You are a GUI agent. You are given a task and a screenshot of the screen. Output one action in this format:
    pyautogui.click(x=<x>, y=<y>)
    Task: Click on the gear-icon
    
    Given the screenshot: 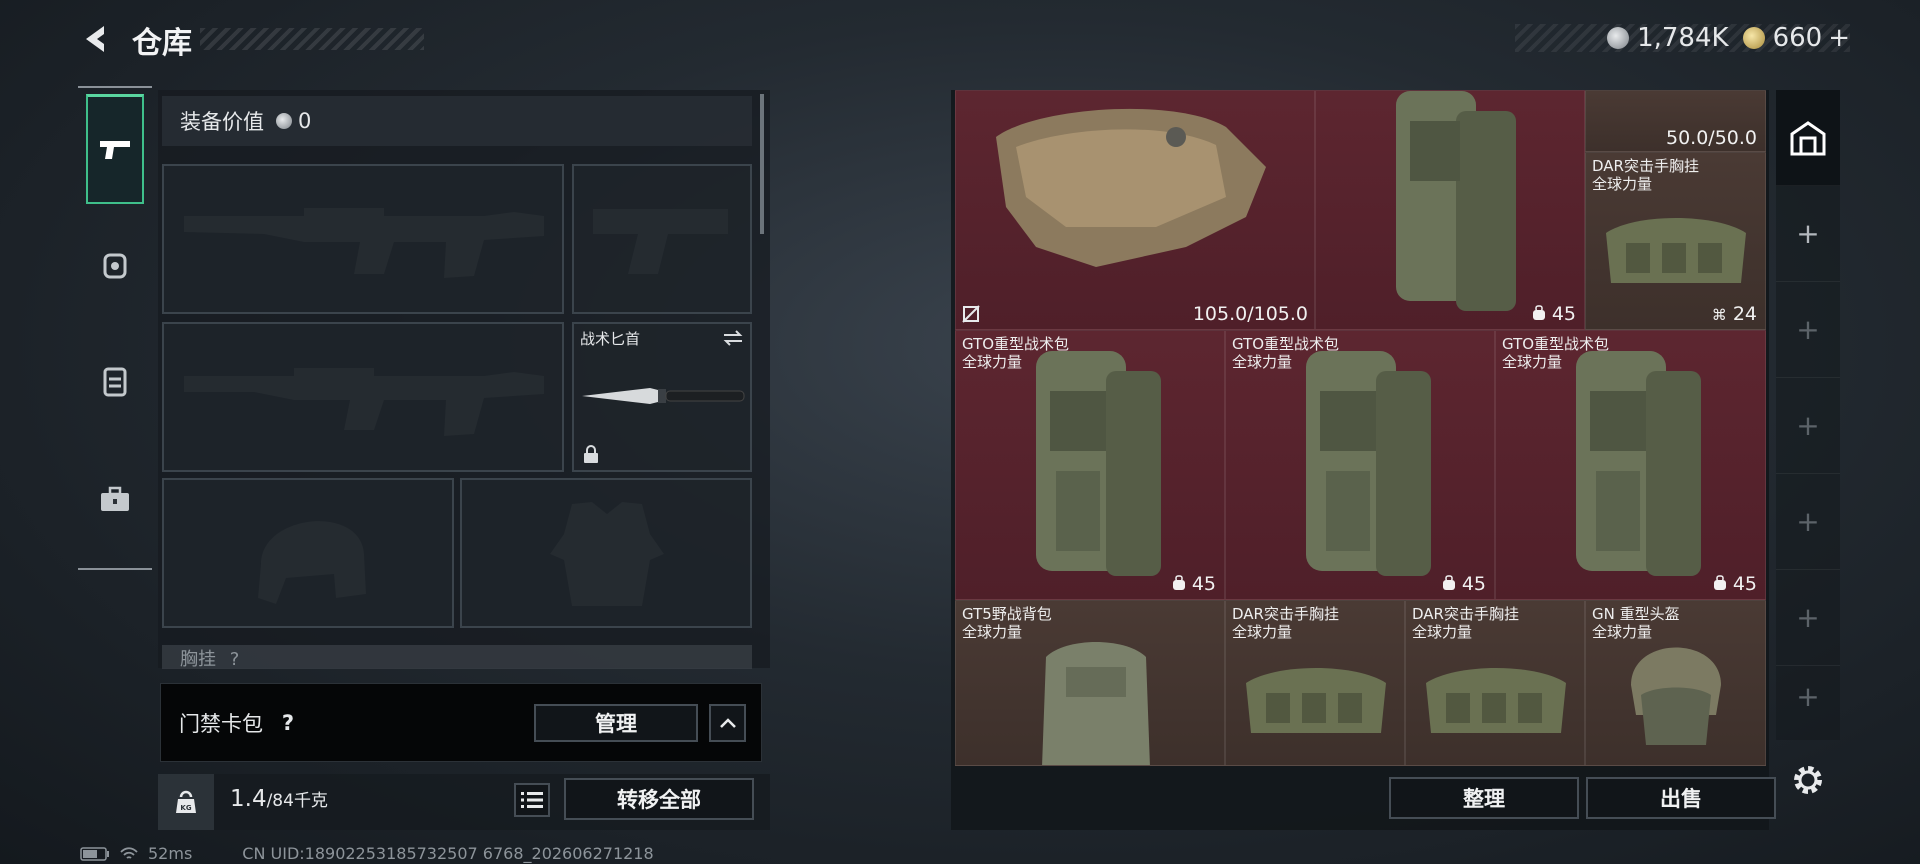 What is the action you would take?
    pyautogui.click(x=1808, y=780)
    